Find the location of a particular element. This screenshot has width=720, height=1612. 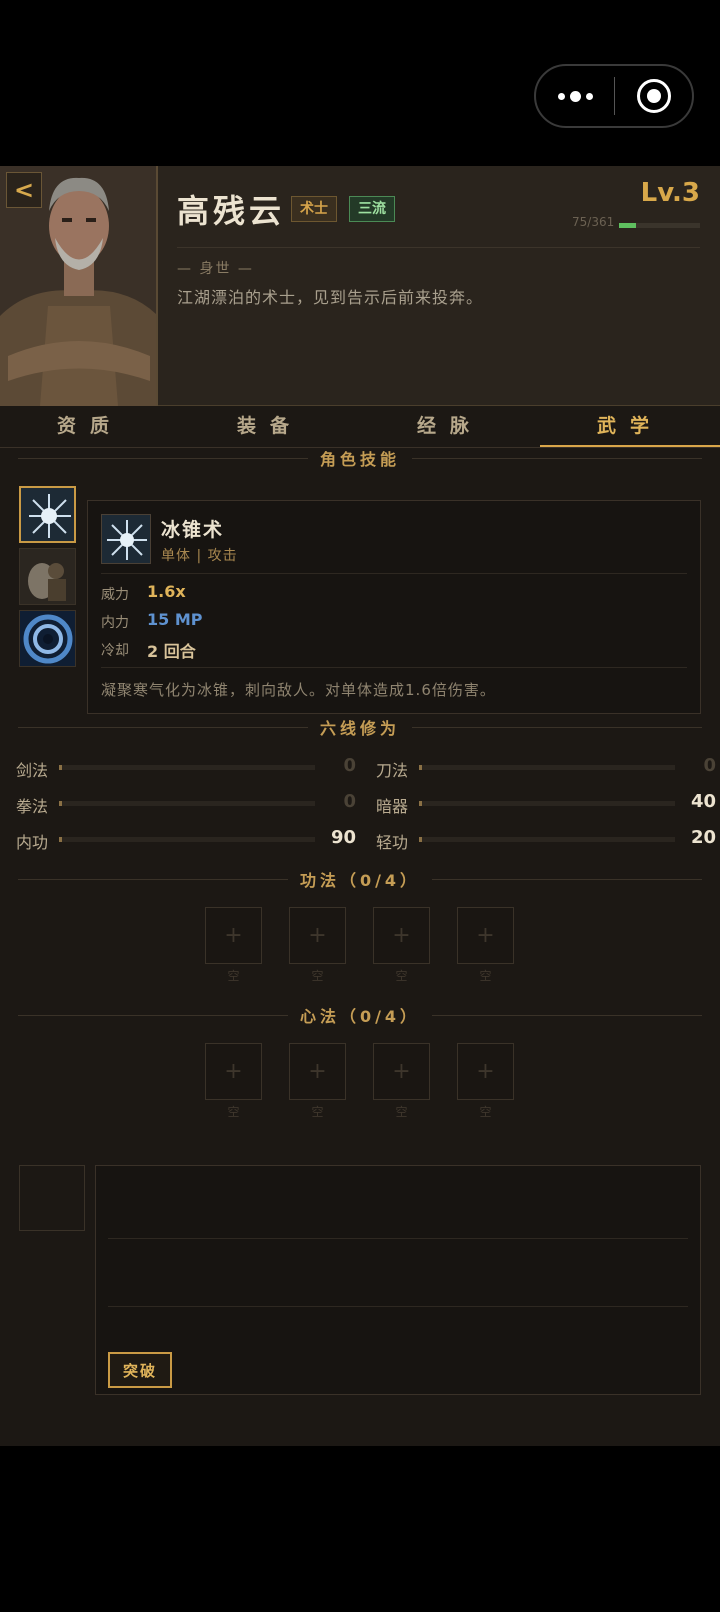

attr-sword: 剑法 0 is located at coordinates (186, 767).